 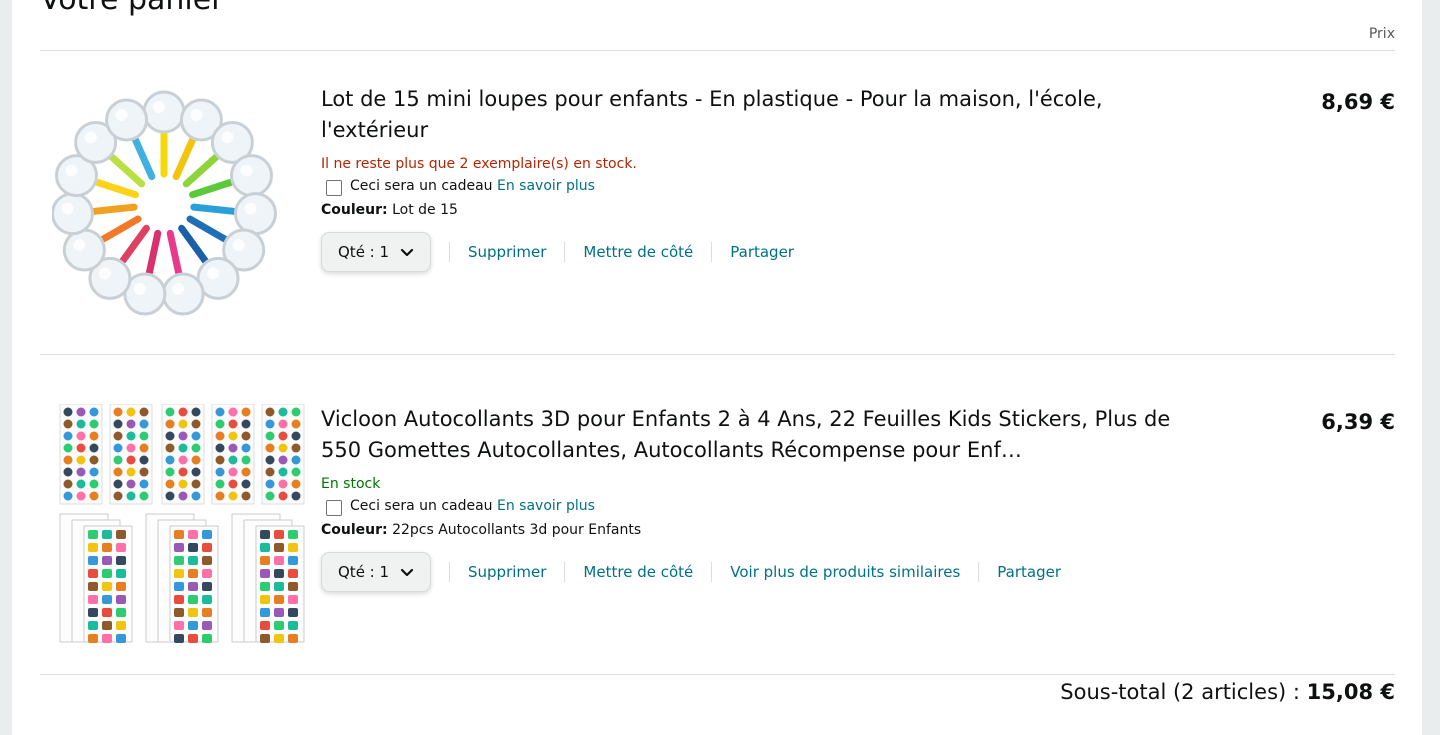 What do you see at coordinates (132, 11) in the screenshot?
I see `page-title: Votre panier` at bounding box center [132, 11].